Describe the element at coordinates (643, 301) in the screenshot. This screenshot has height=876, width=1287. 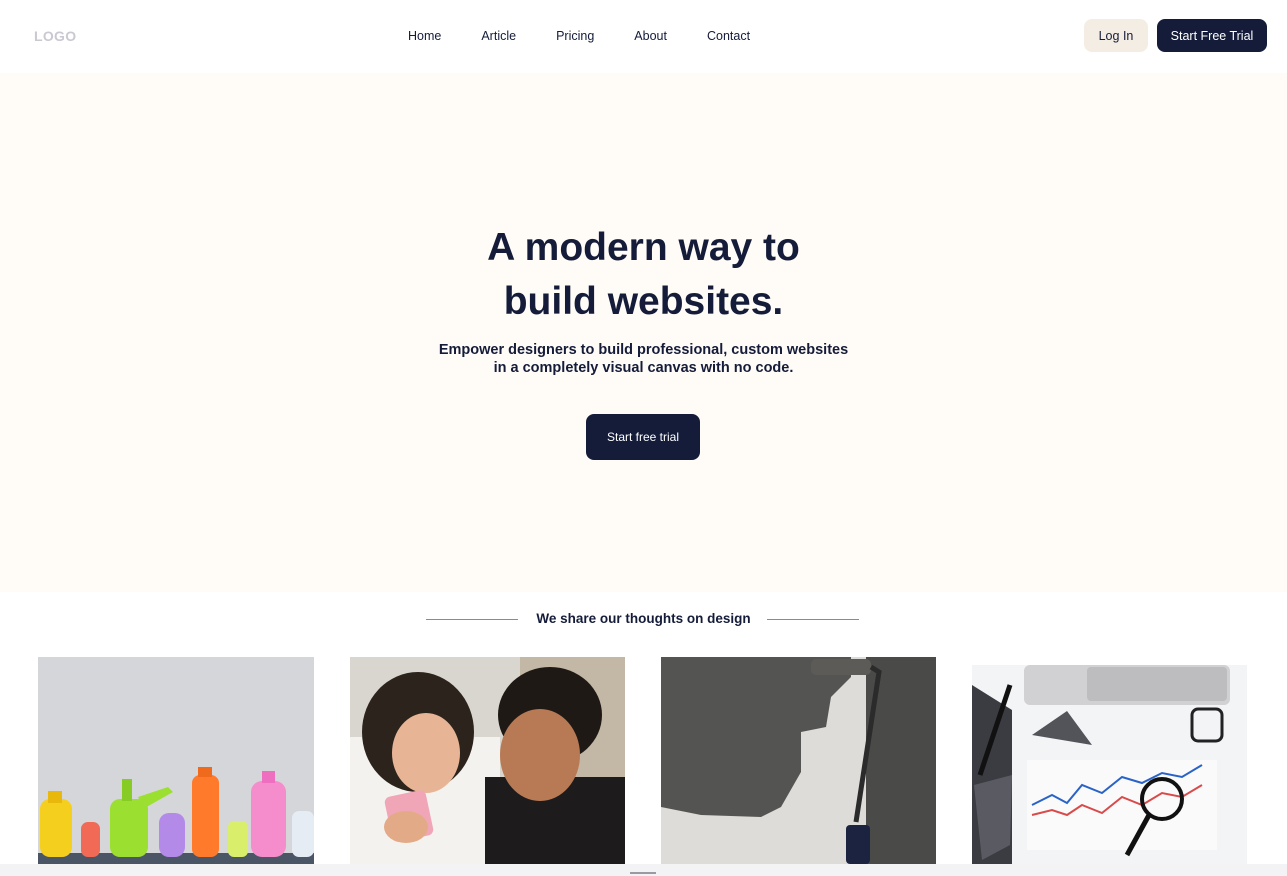
I see `hero-title-line2: build websites.` at that location.